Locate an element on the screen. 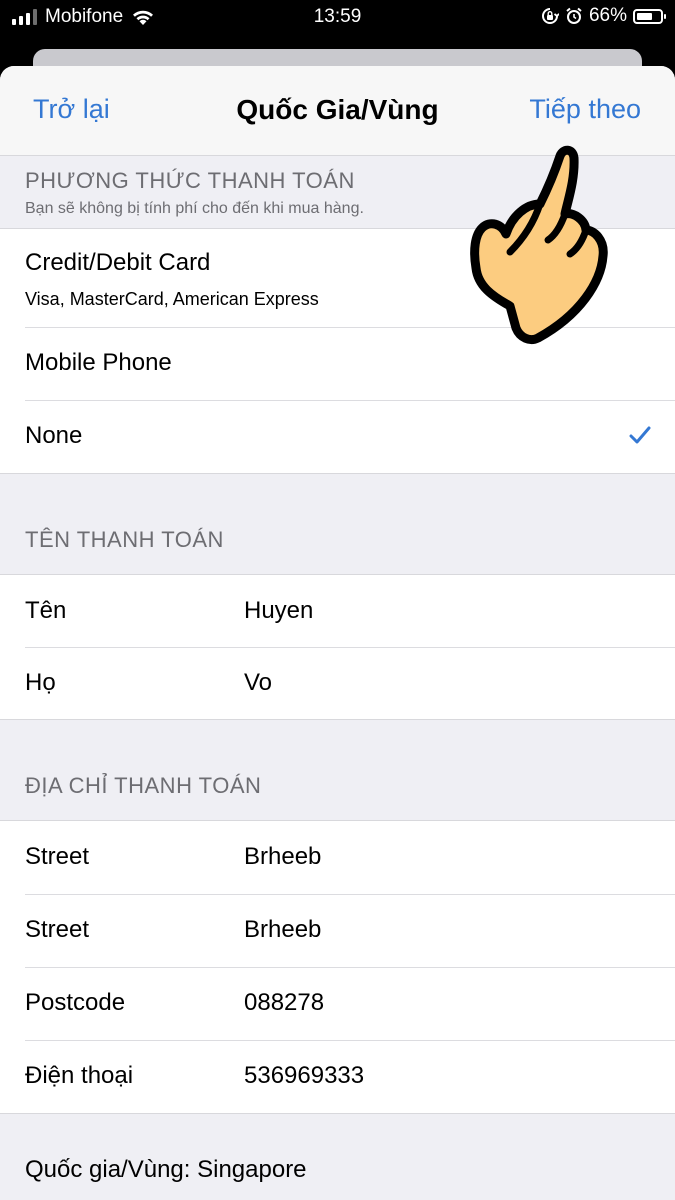 This screenshot has width=675, height=1200. pointing-hand-icon is located at coordinates (539, 245).